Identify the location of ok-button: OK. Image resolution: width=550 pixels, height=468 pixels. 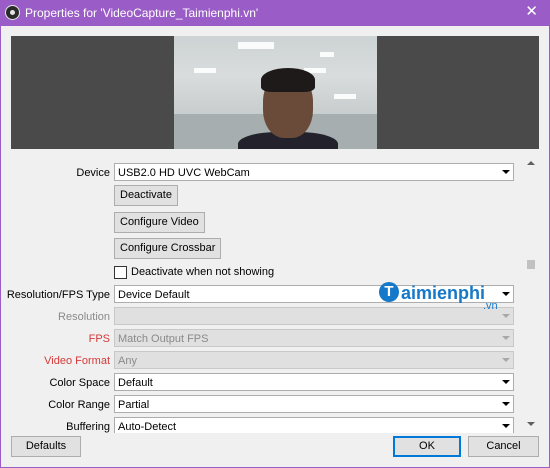
(427, 446).